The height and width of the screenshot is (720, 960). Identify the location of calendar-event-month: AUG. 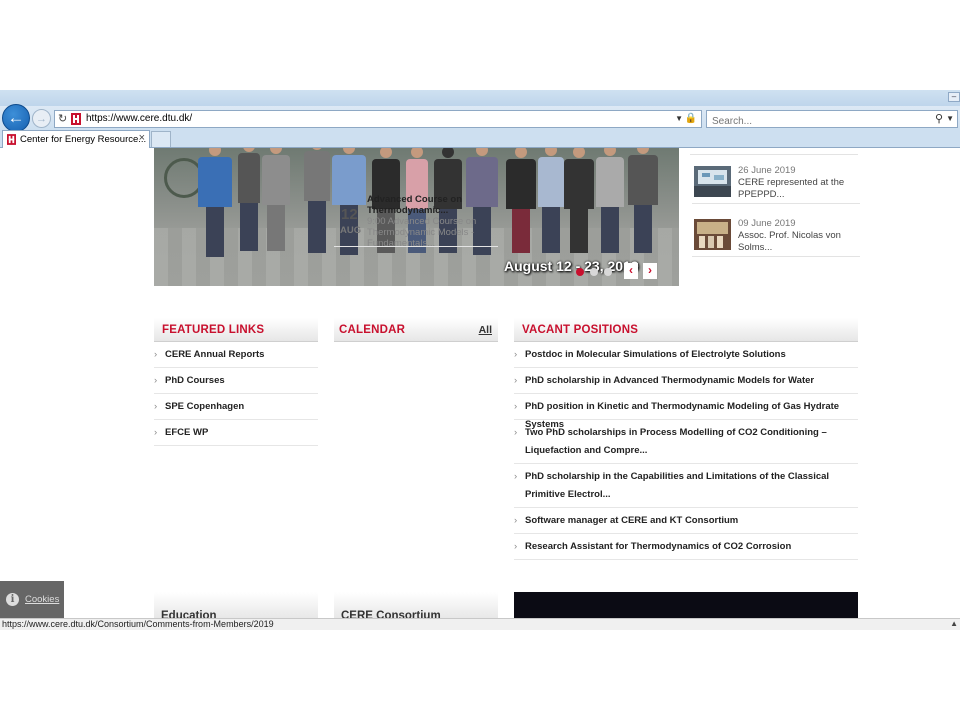
(351, 230).